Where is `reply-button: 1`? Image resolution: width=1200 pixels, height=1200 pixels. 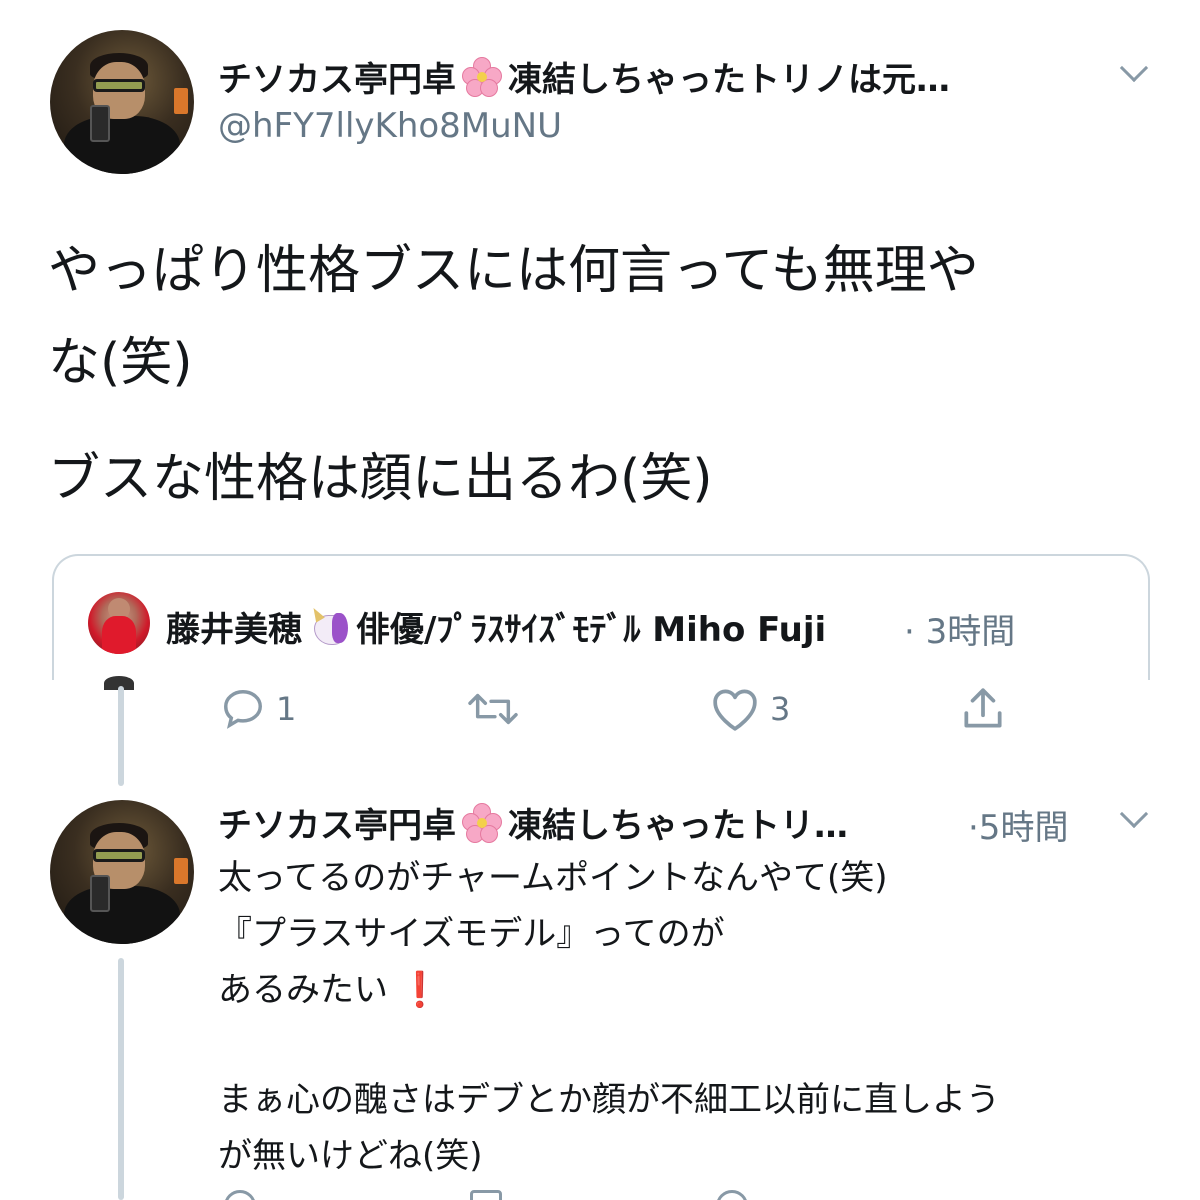
reply-button: 1 is located at coordinates (258, 709).